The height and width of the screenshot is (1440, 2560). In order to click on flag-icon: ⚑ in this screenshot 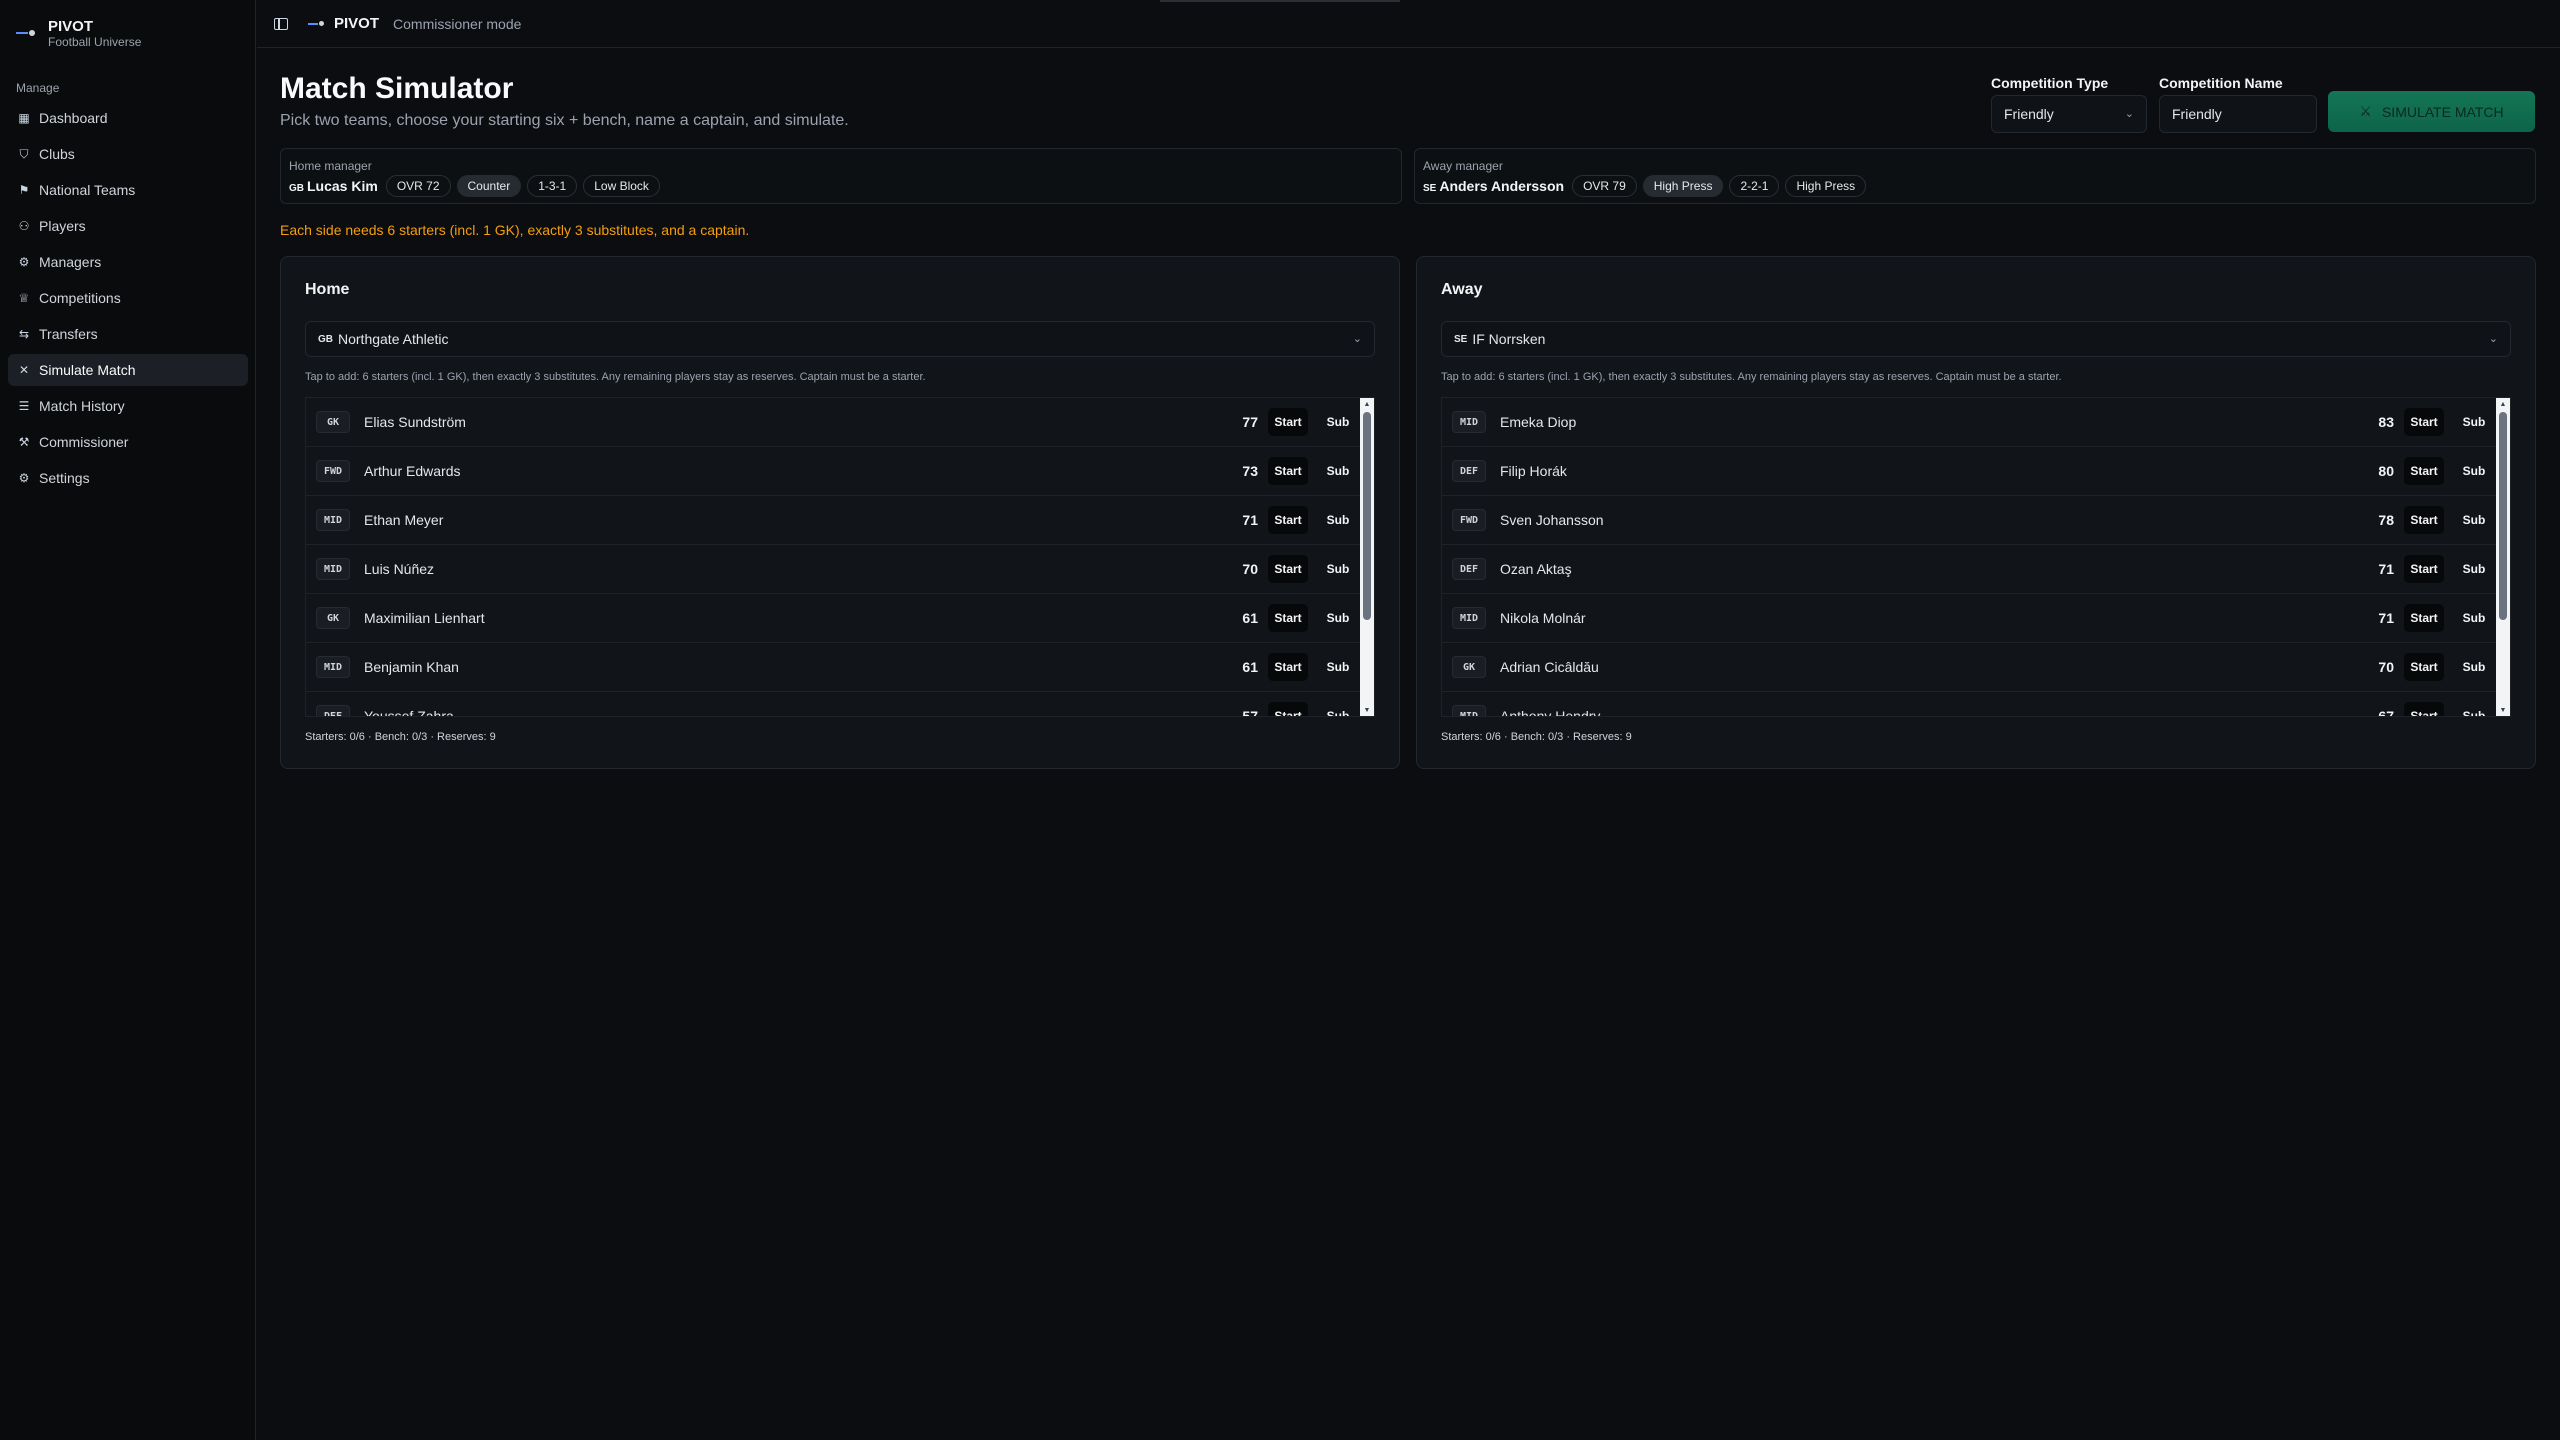, I will do `click(24, 190)`.